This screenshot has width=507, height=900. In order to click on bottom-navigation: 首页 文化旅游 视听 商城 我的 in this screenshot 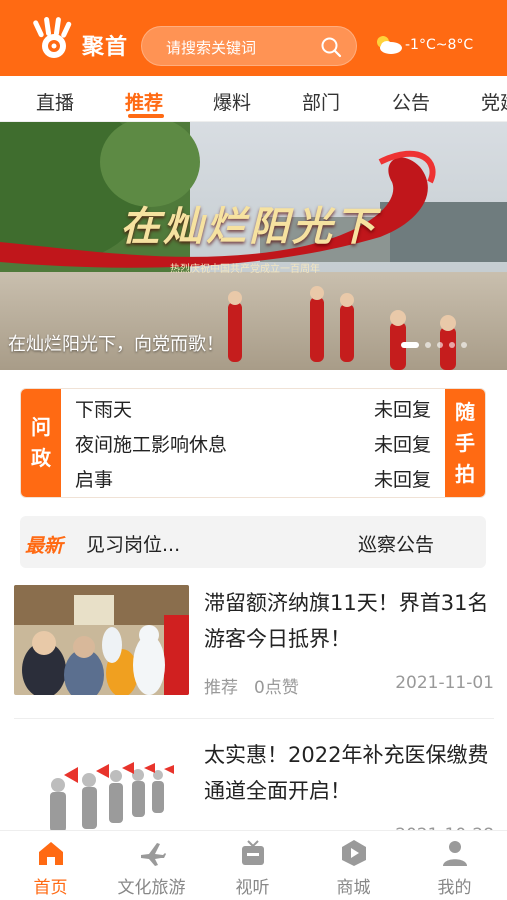, I will do `click(253, 865)`.